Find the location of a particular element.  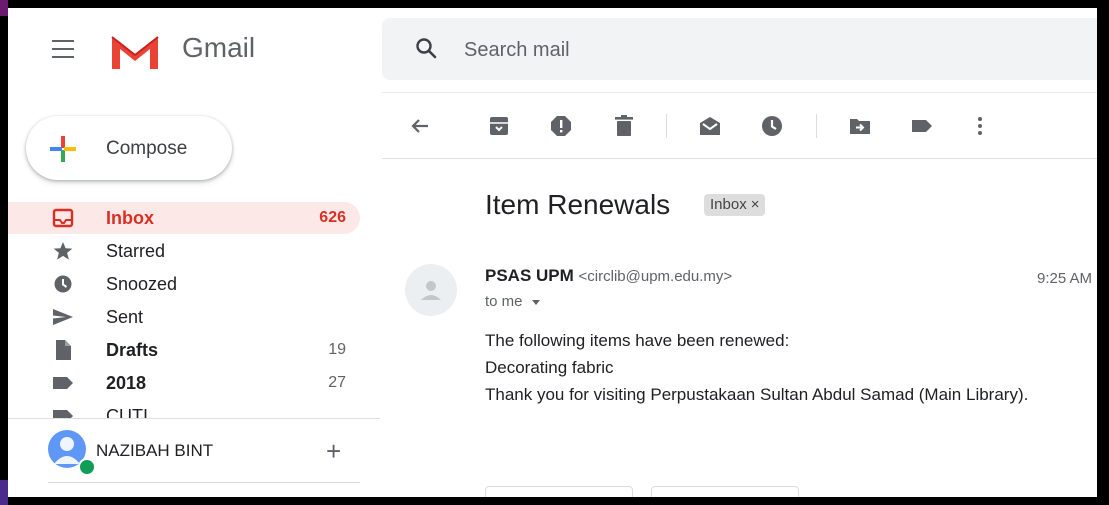

back-arrow-icon is located at coordinates (420, 126).